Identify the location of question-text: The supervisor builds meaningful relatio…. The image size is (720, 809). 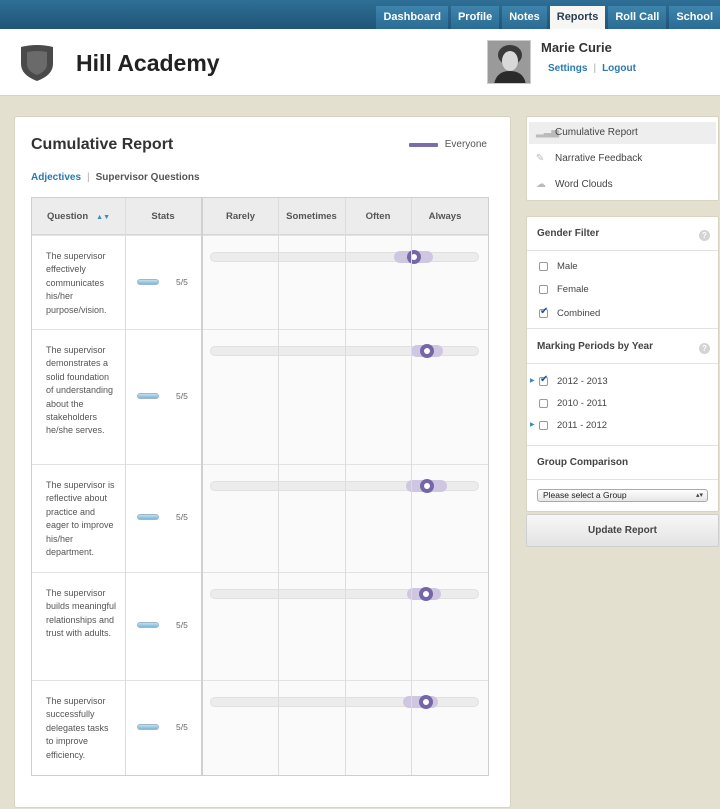
(81, 613).